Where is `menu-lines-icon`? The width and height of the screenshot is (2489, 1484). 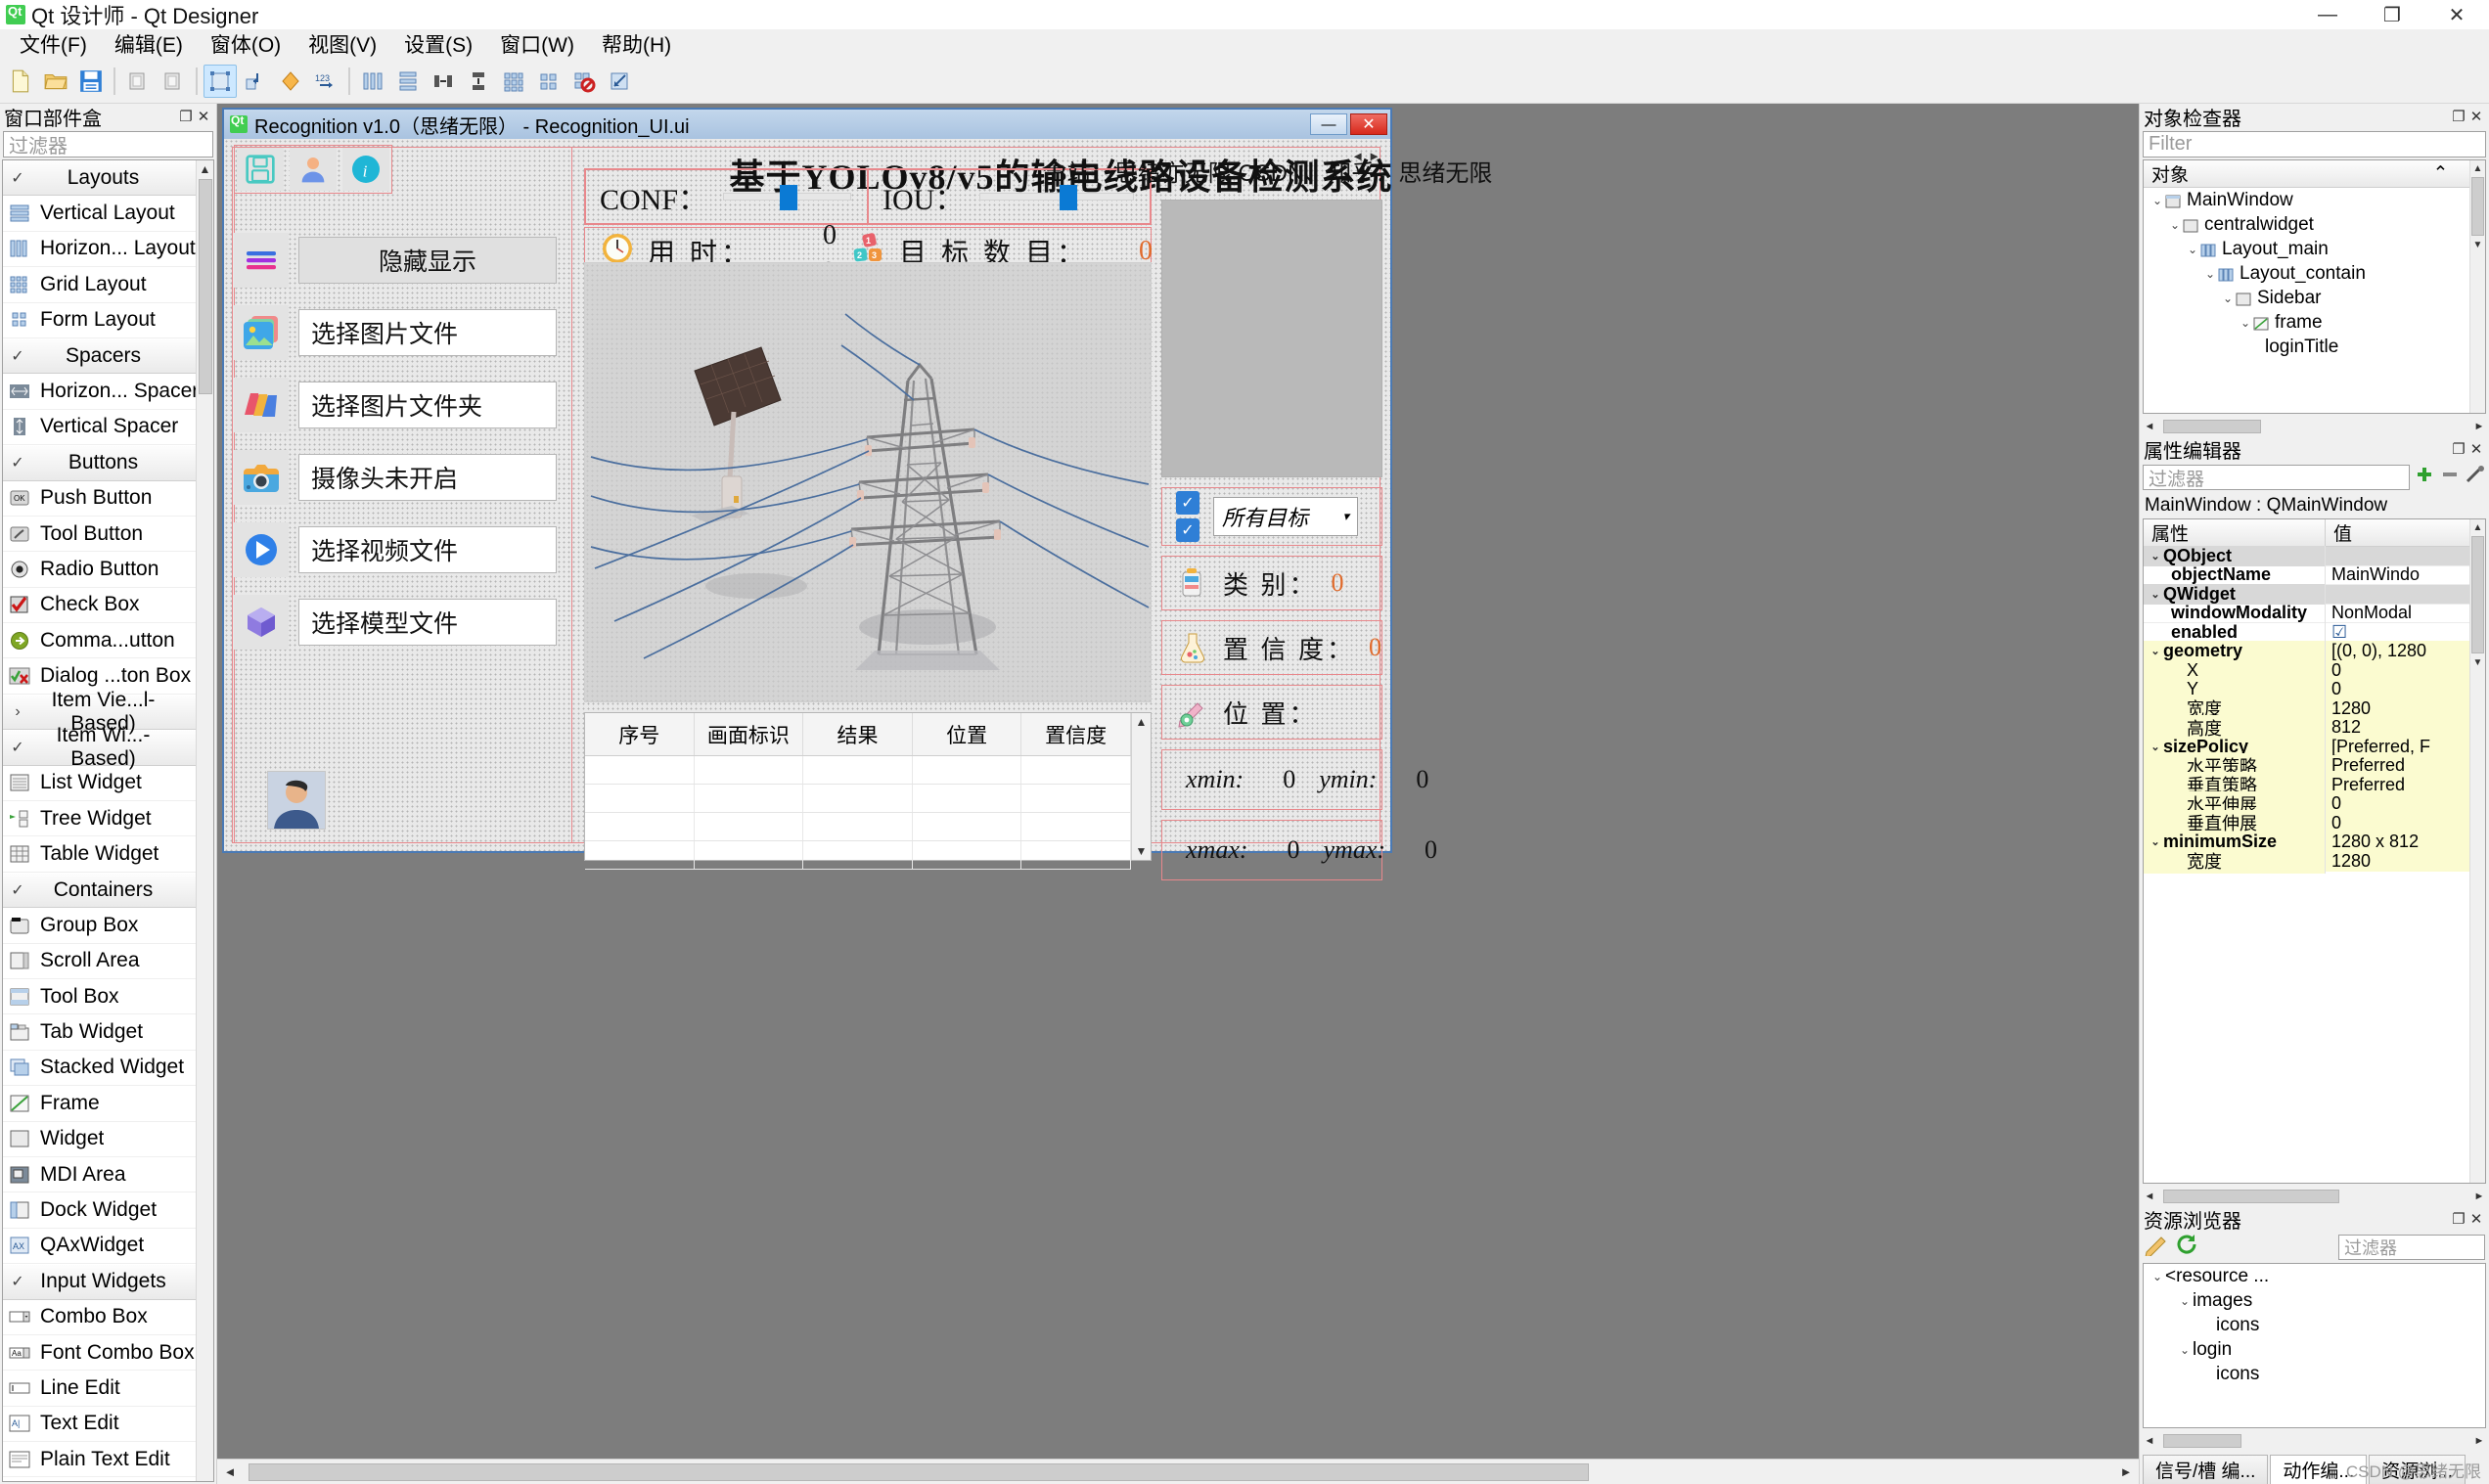 menu-lines-icon is located at coordinates (261, 260).